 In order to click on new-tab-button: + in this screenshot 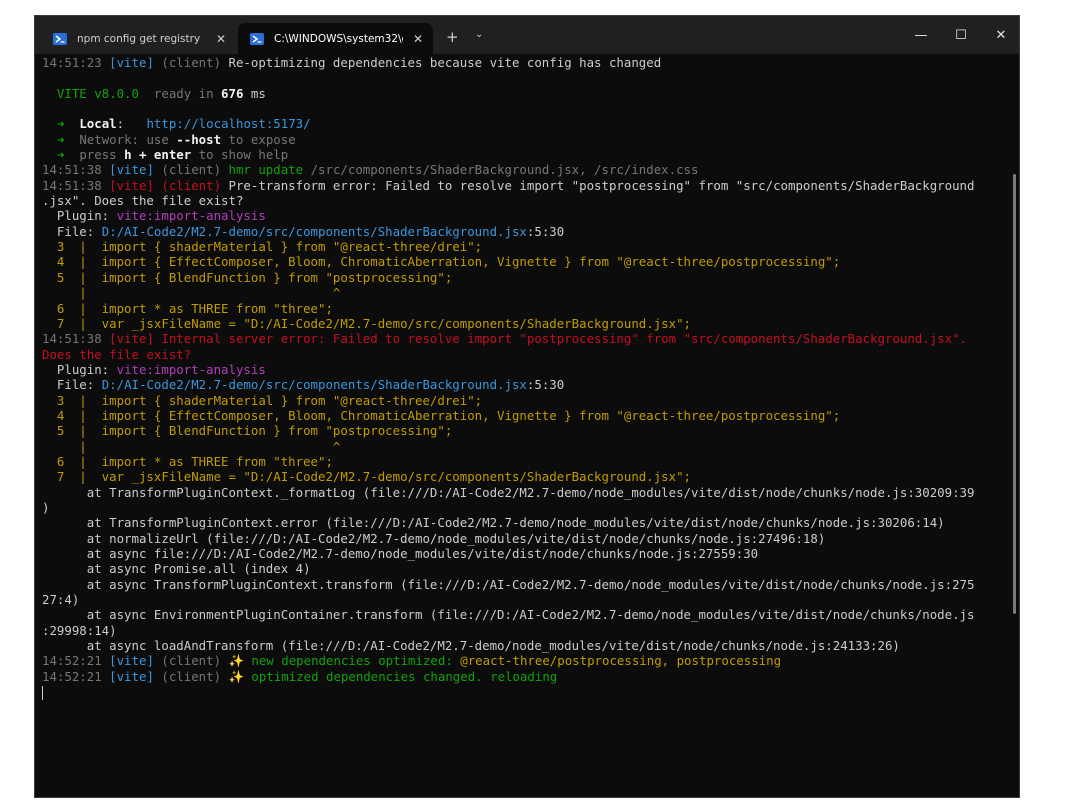, I will do `click(452, 37)`.